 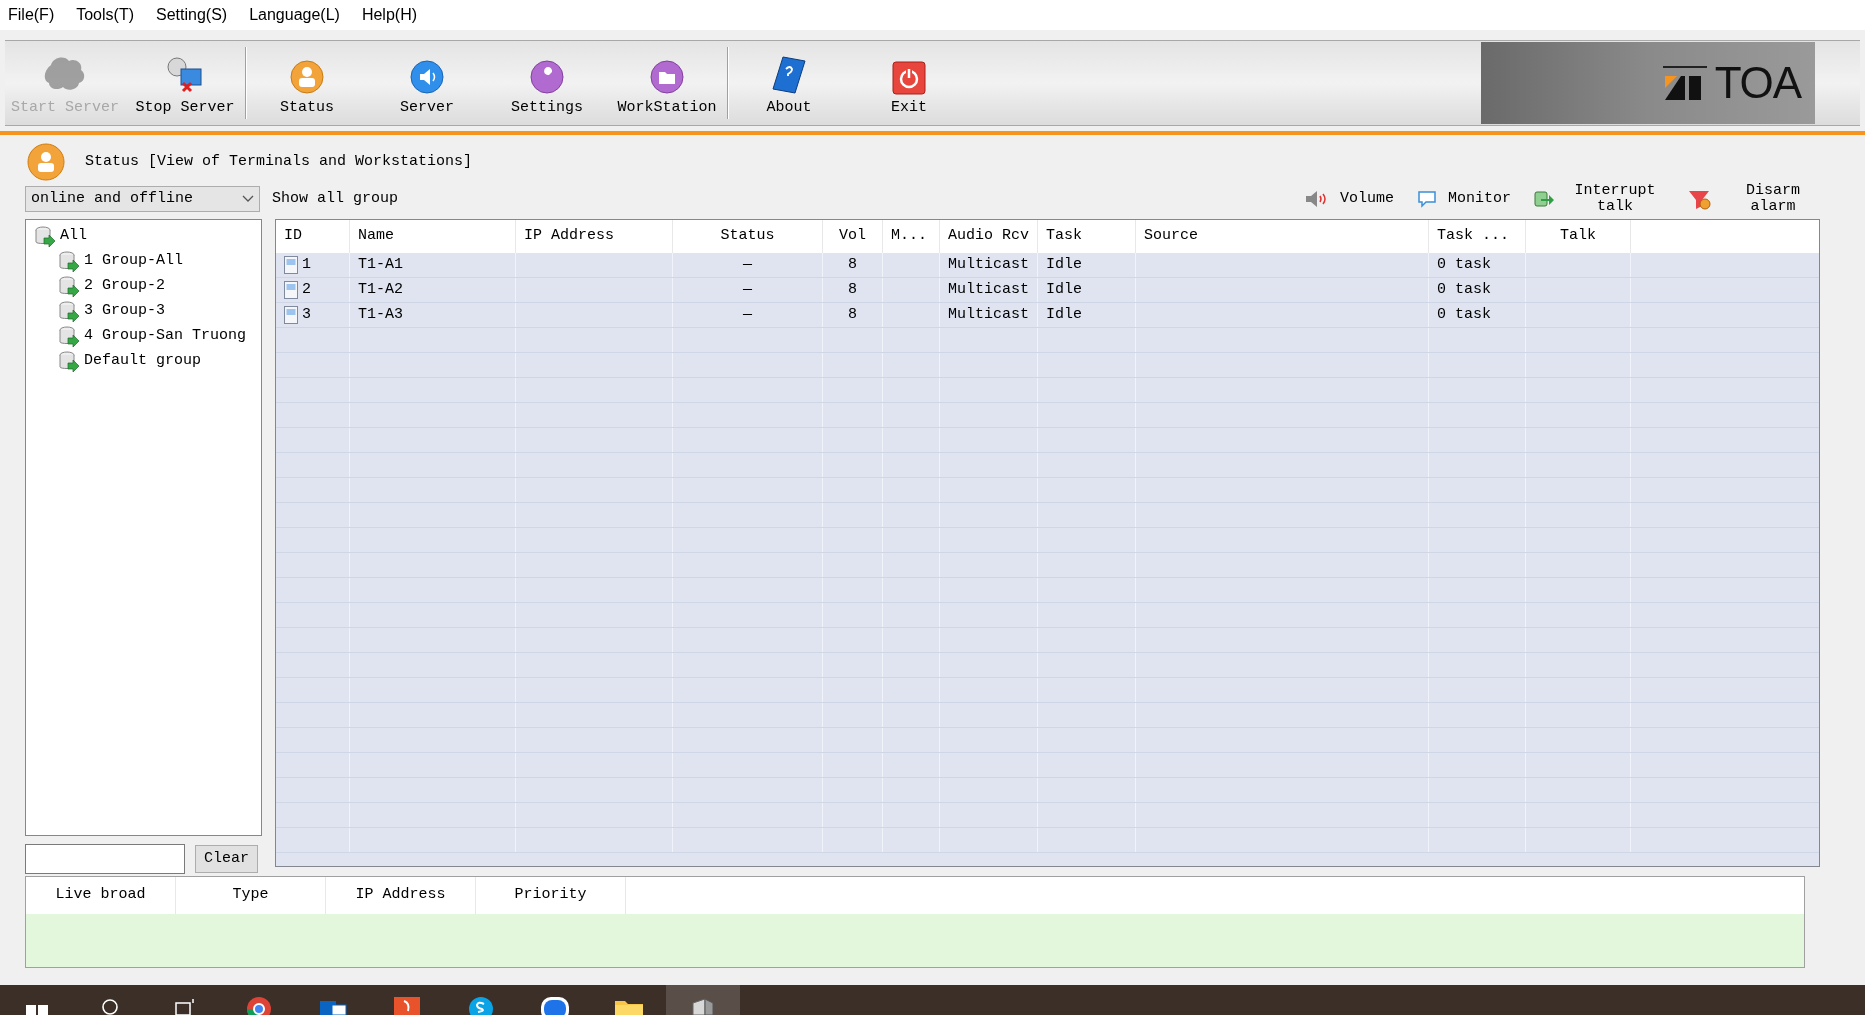 What do you see at coordinates (185, 83) in the screenshot?
I see `toolbar-button: Stop Server` at bounding box center [185, 83].